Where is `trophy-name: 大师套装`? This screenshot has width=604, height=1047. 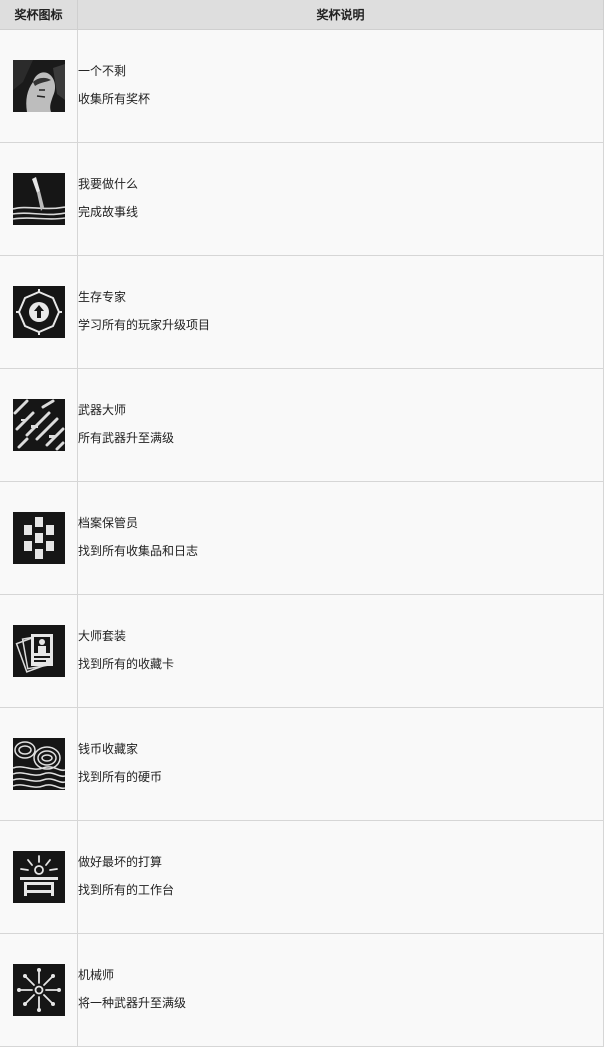 trophy-name: 大师套装 is located at coordinates (102, 636).